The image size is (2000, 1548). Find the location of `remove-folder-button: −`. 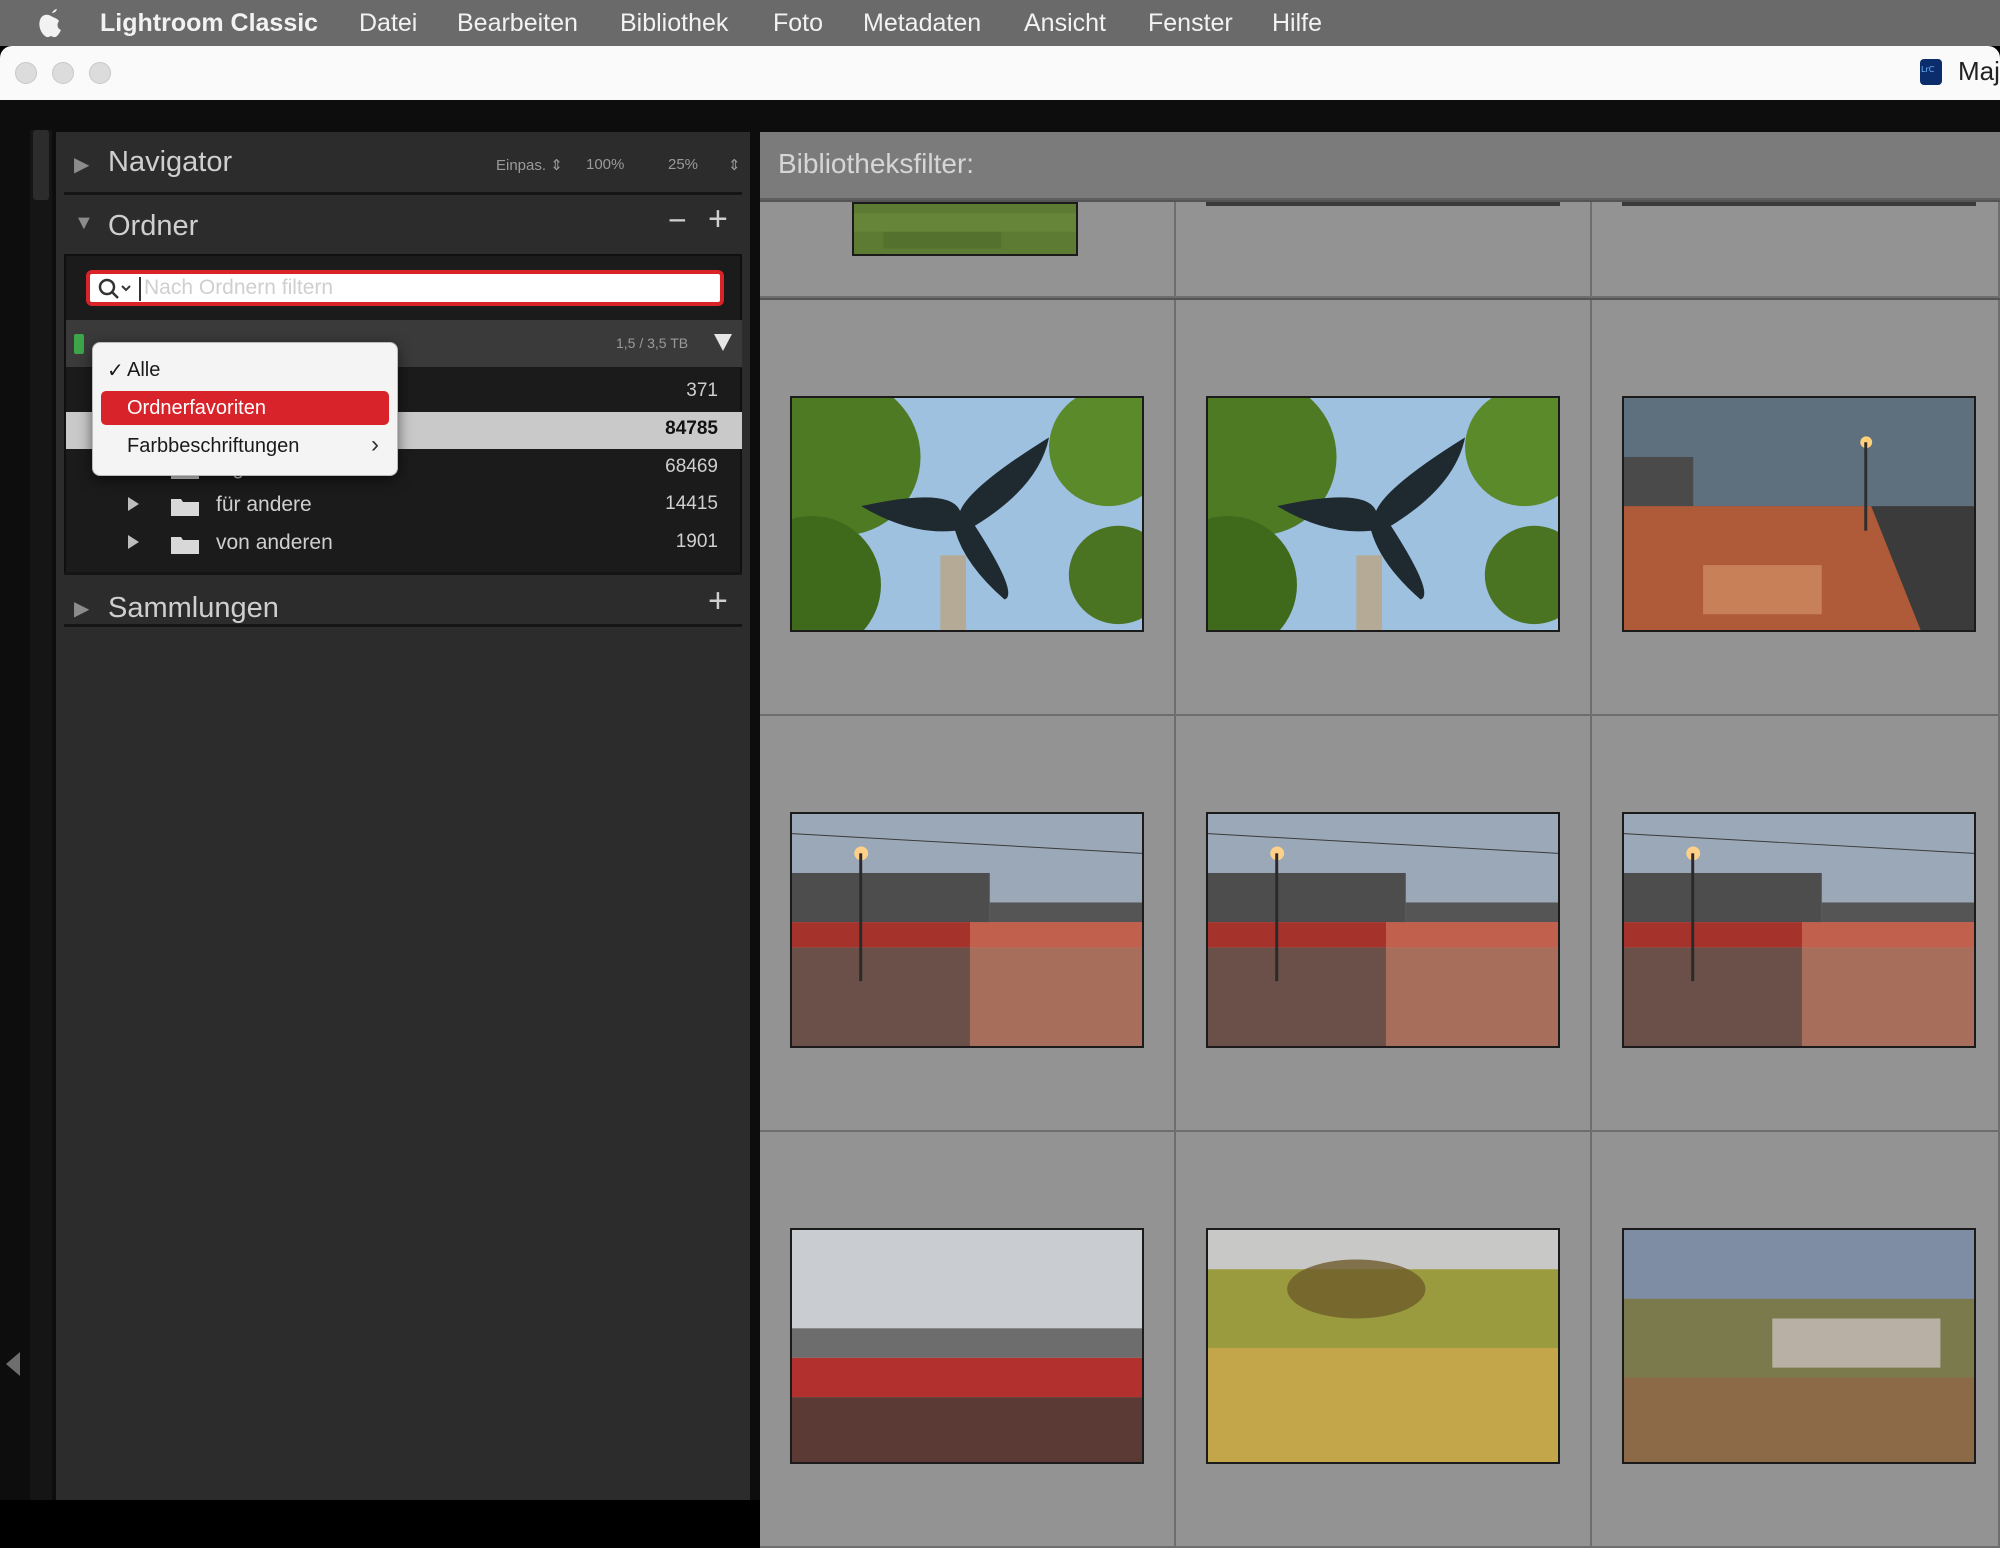

remove-folder-button: − is located at coordinates (677, 220).